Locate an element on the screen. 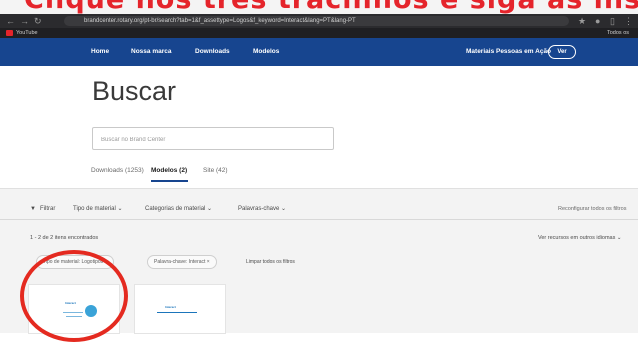  search-box is located at coordinates (213, 139).